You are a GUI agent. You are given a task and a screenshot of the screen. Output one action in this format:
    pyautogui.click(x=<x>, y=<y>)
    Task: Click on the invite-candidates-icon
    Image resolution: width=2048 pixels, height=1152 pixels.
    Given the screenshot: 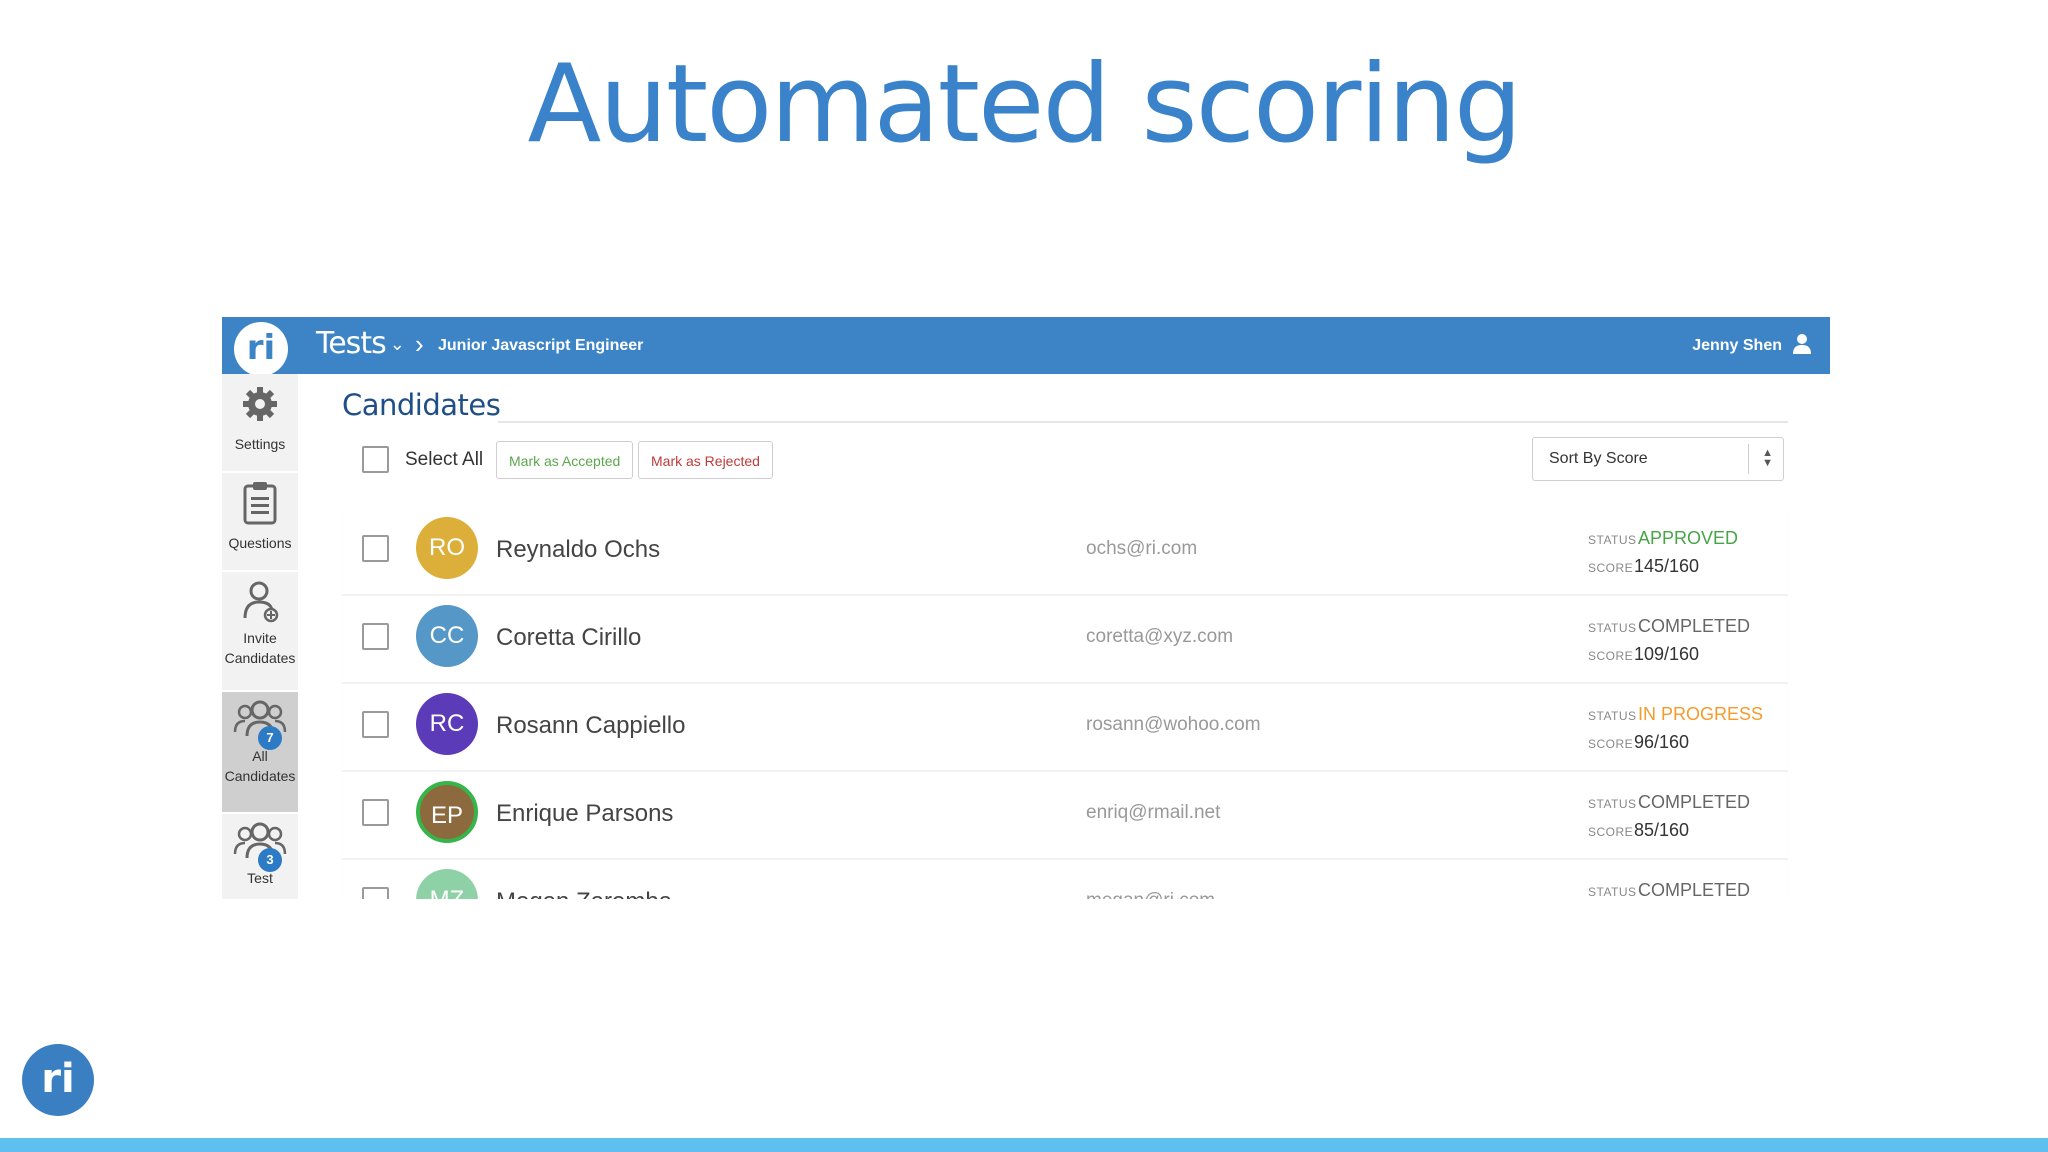 What is the action you would take?
    pyautogui.click(x=261, y=602)
    